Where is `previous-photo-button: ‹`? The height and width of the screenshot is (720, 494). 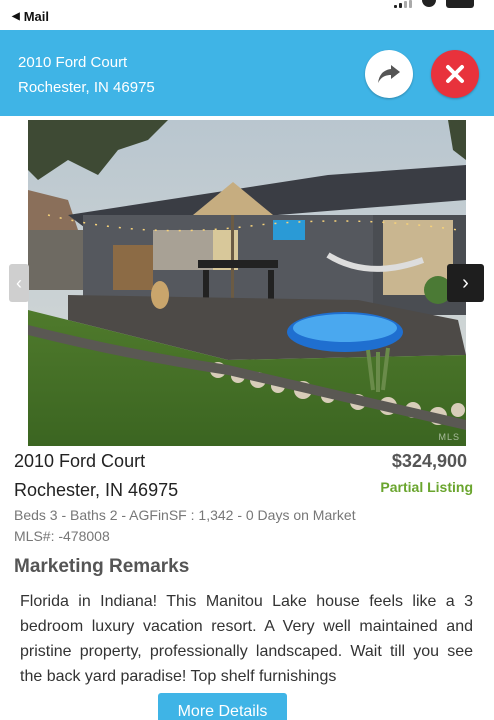 previous-photo-button: ‹ is located at coordinates (19, 283).